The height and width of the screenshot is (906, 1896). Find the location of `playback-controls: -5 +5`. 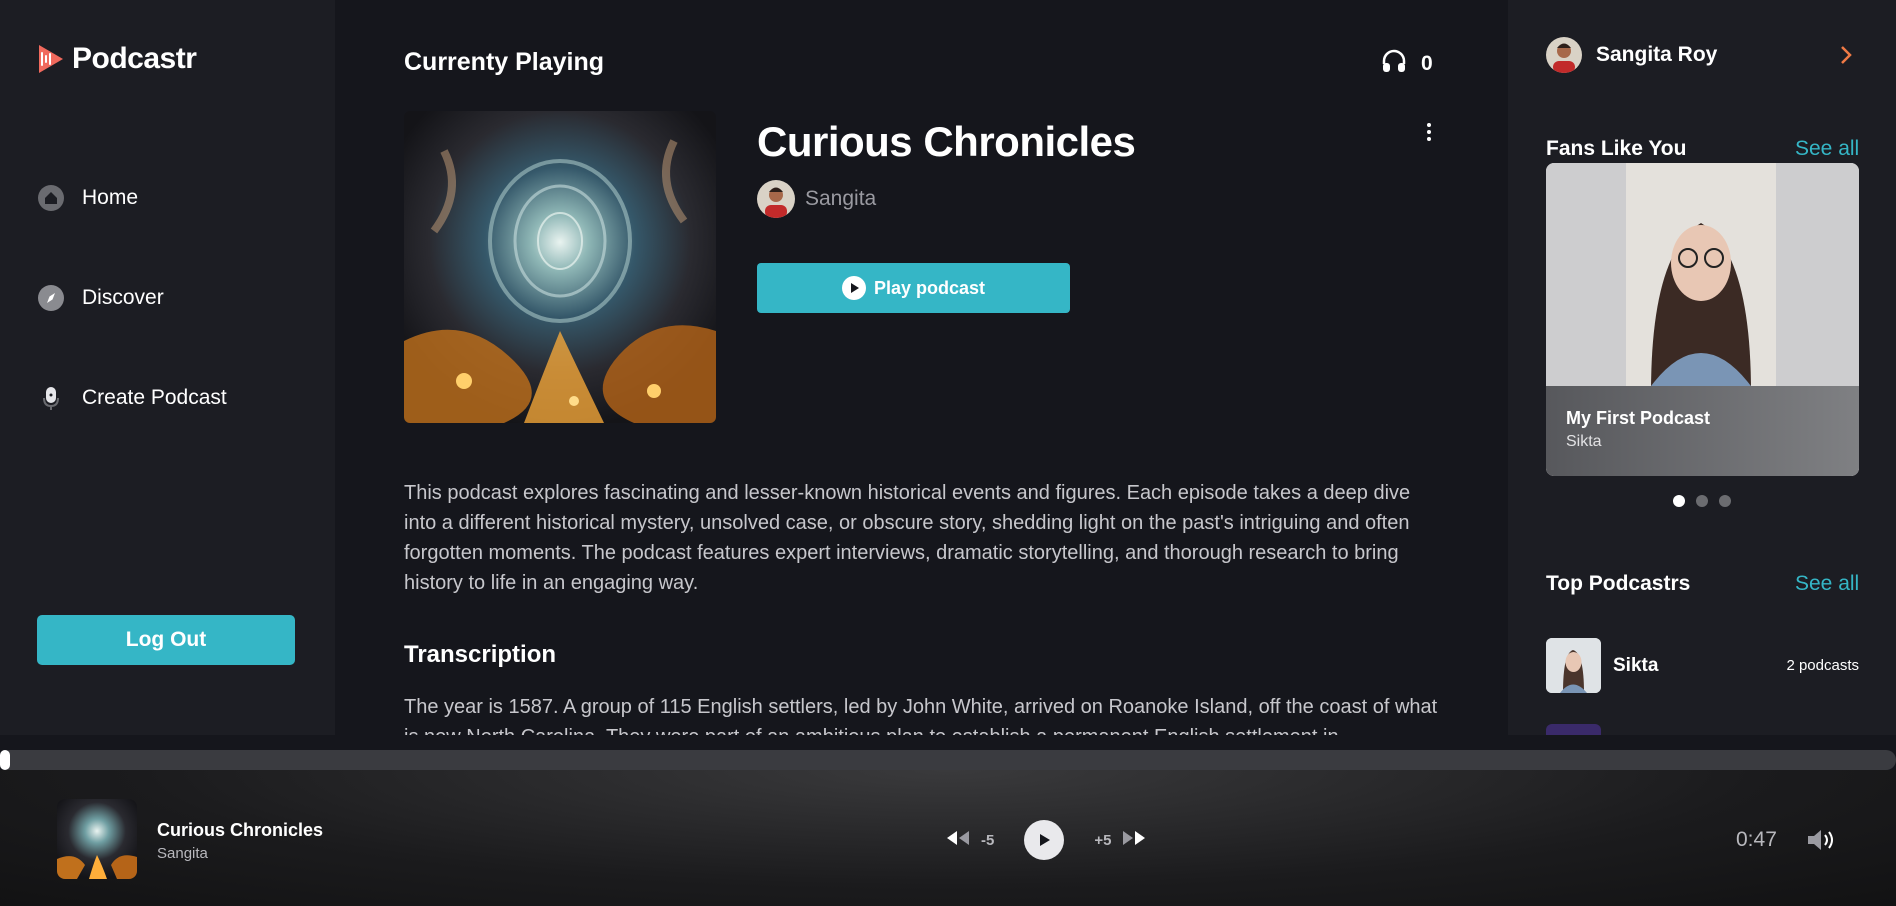

playback-controls: -5 +5 is located at coordinates (1046, 840).